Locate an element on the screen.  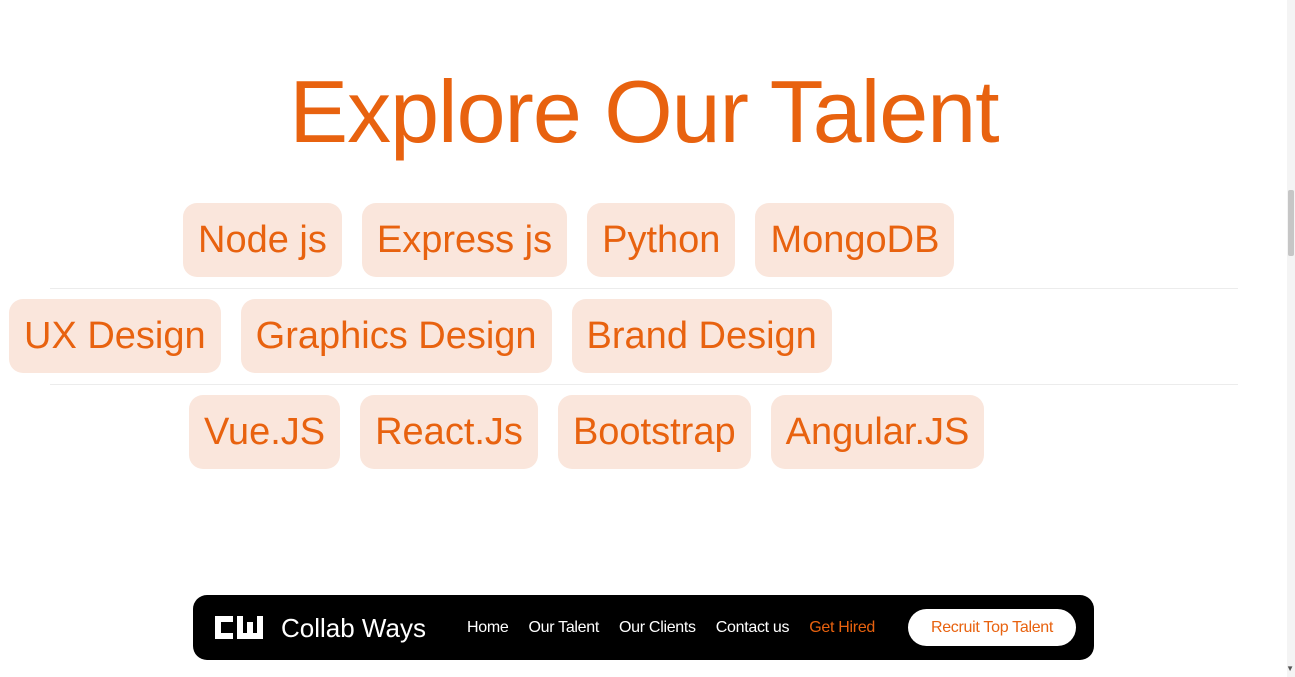
skill-chip: Express js is located at coordinates (464, 240).